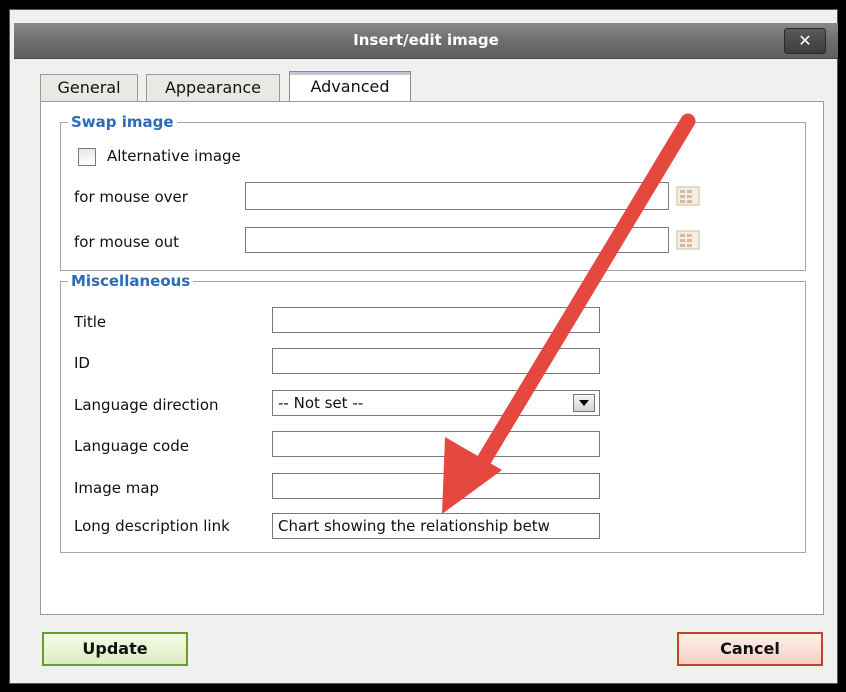 The height and width of the screenshot is (692, 846). I want to click on title-bar: Insert/edit image ✕, so click(426, 41).